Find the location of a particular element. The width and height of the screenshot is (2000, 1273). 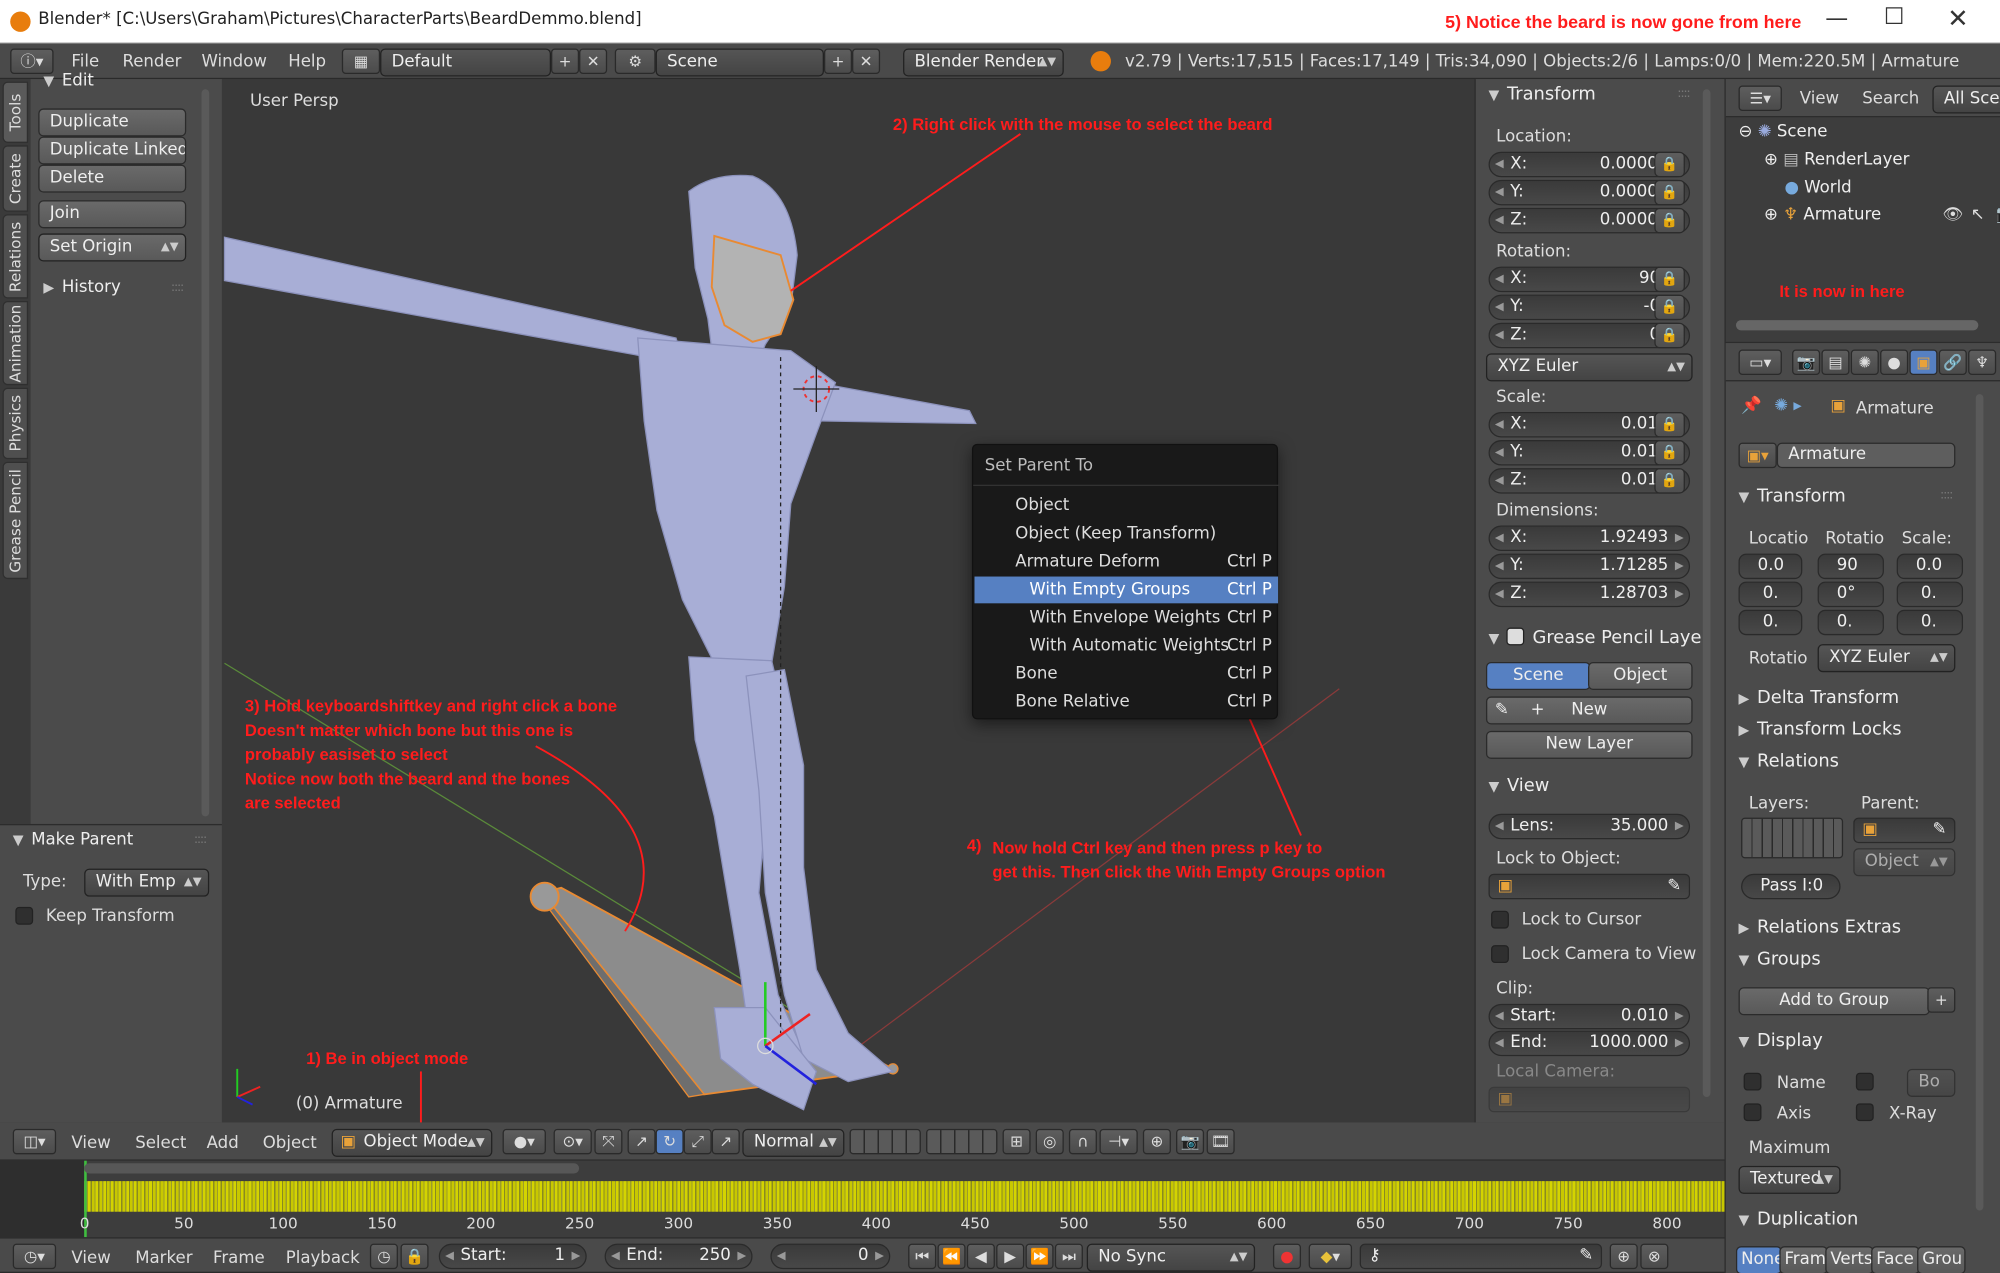

clip-end-field: ◀ End: 1000.000 ▶ is located at coordinates (1589, 1043).